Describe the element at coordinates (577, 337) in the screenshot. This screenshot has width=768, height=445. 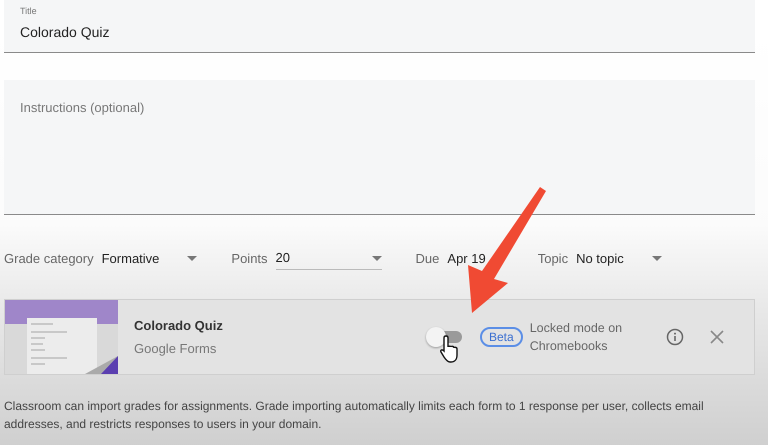
I see `locked-mode-label: Locked mode on Chromebooks` at that location.